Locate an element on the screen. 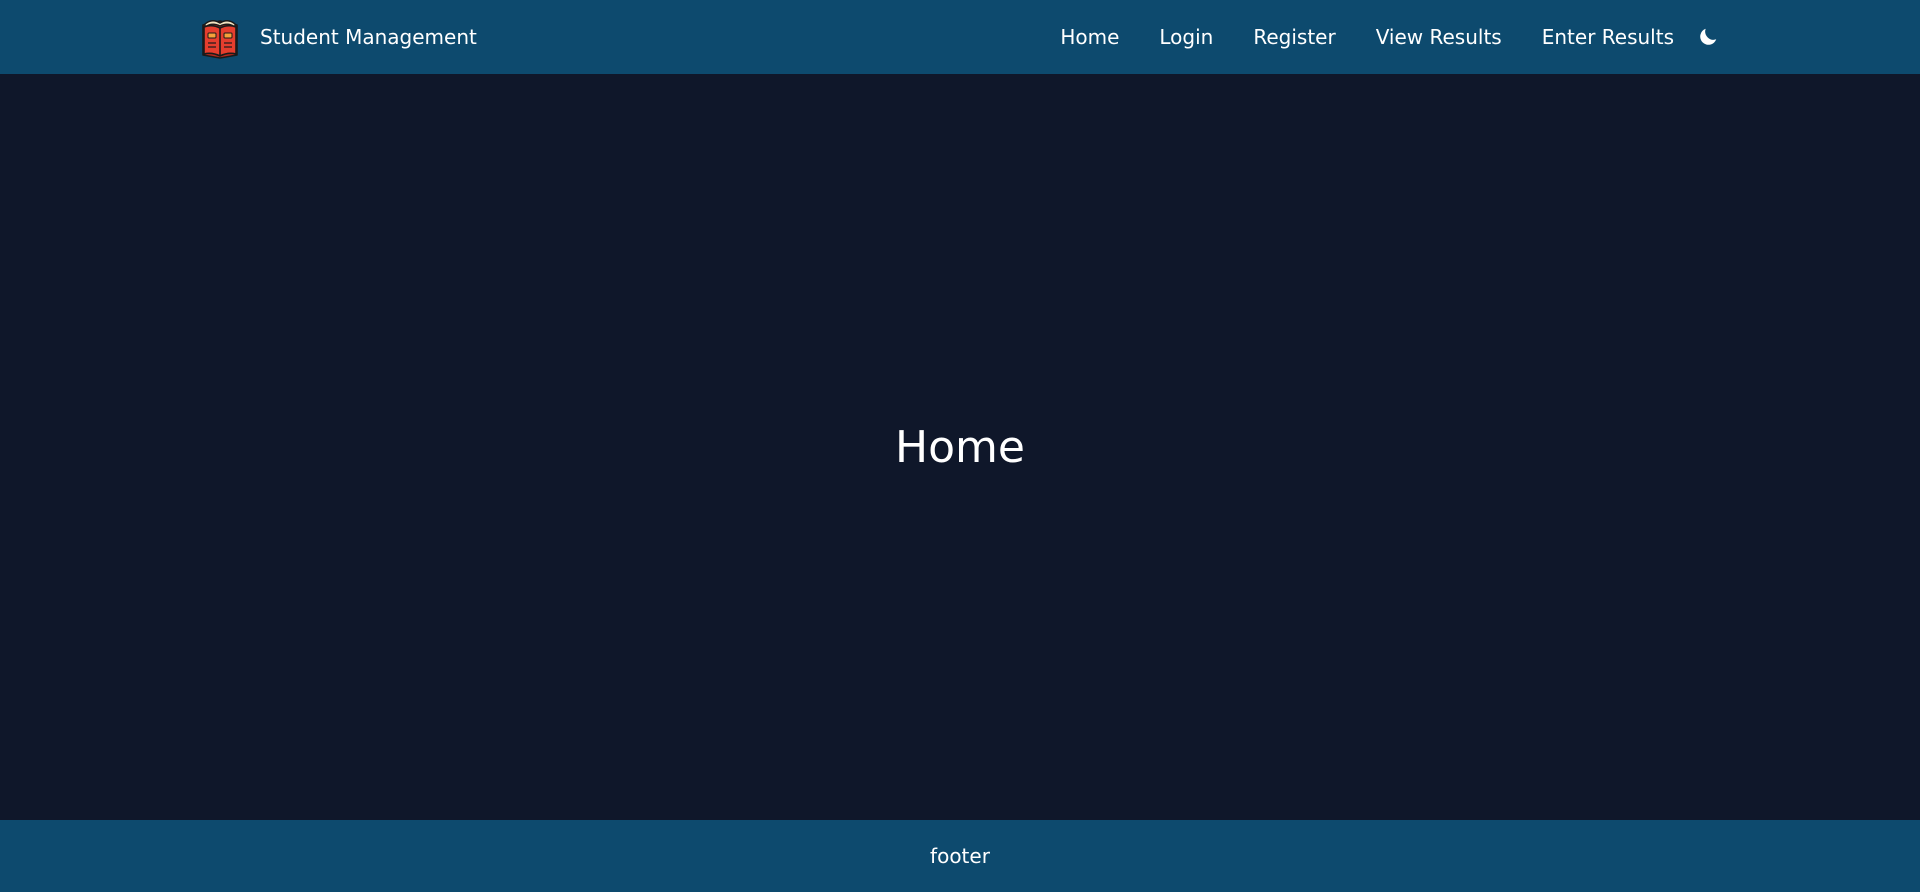  book-icon is located at coordinates (220, 39).